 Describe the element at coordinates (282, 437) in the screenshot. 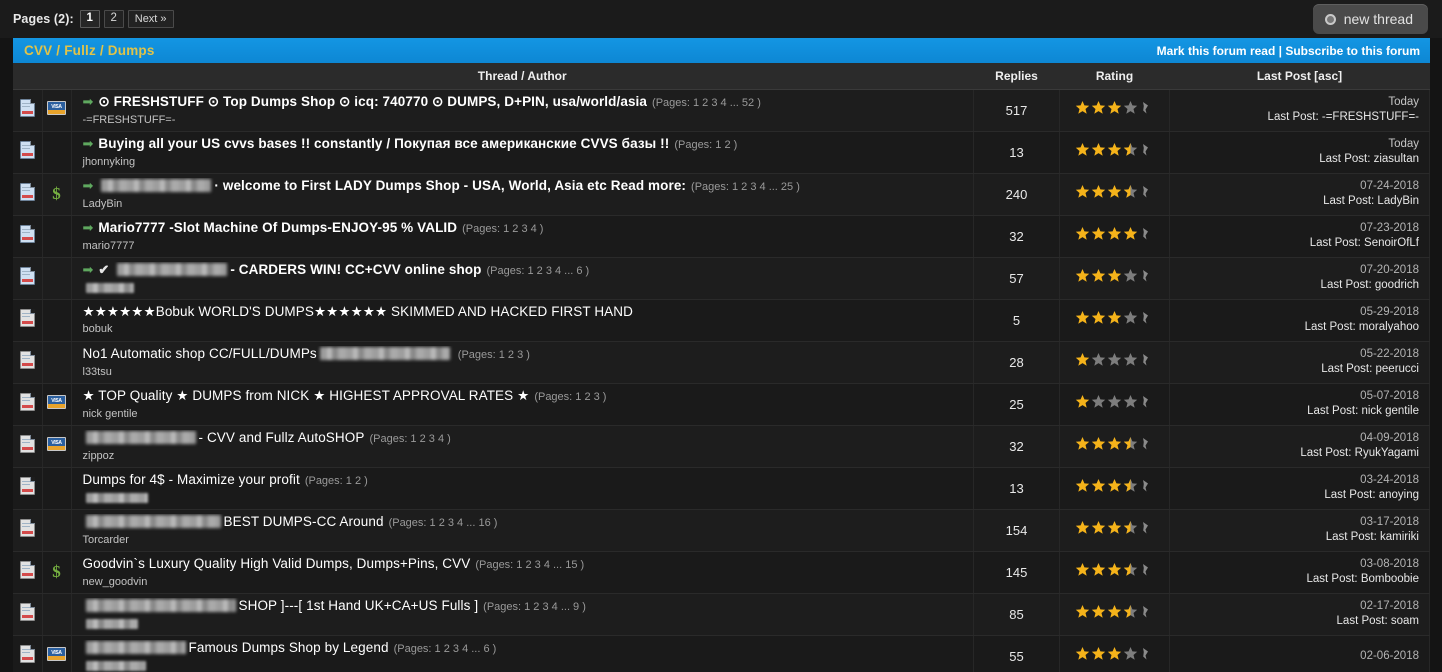

I see `thread-title-link: - CVV and Fullz AutoSHOP` at that location.